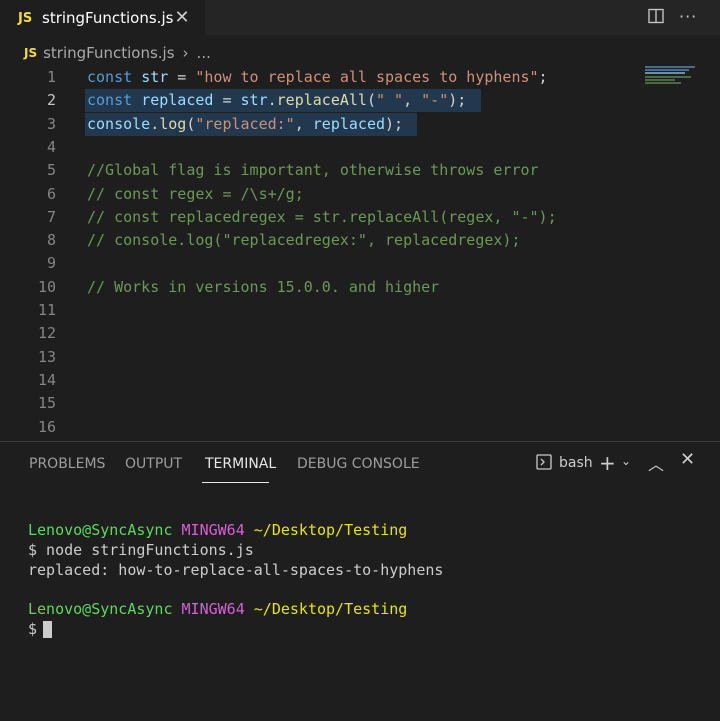 The image size is (720, 721). I want to click on tab-debug-console: DEBUG CONSOLE, so click(358, 464).